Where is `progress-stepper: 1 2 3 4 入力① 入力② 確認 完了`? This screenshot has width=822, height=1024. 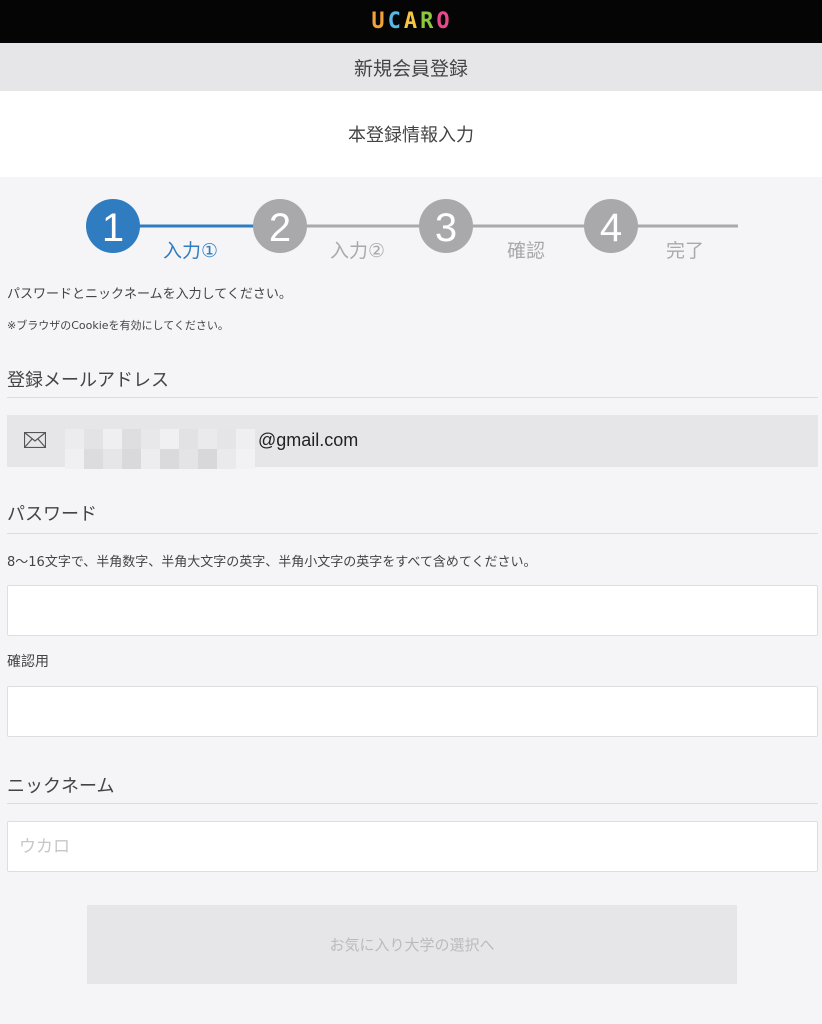 progress-stepper: 1 2 3 4 入力① 入力② 確認 完了 is located at coordinates (412, 230).